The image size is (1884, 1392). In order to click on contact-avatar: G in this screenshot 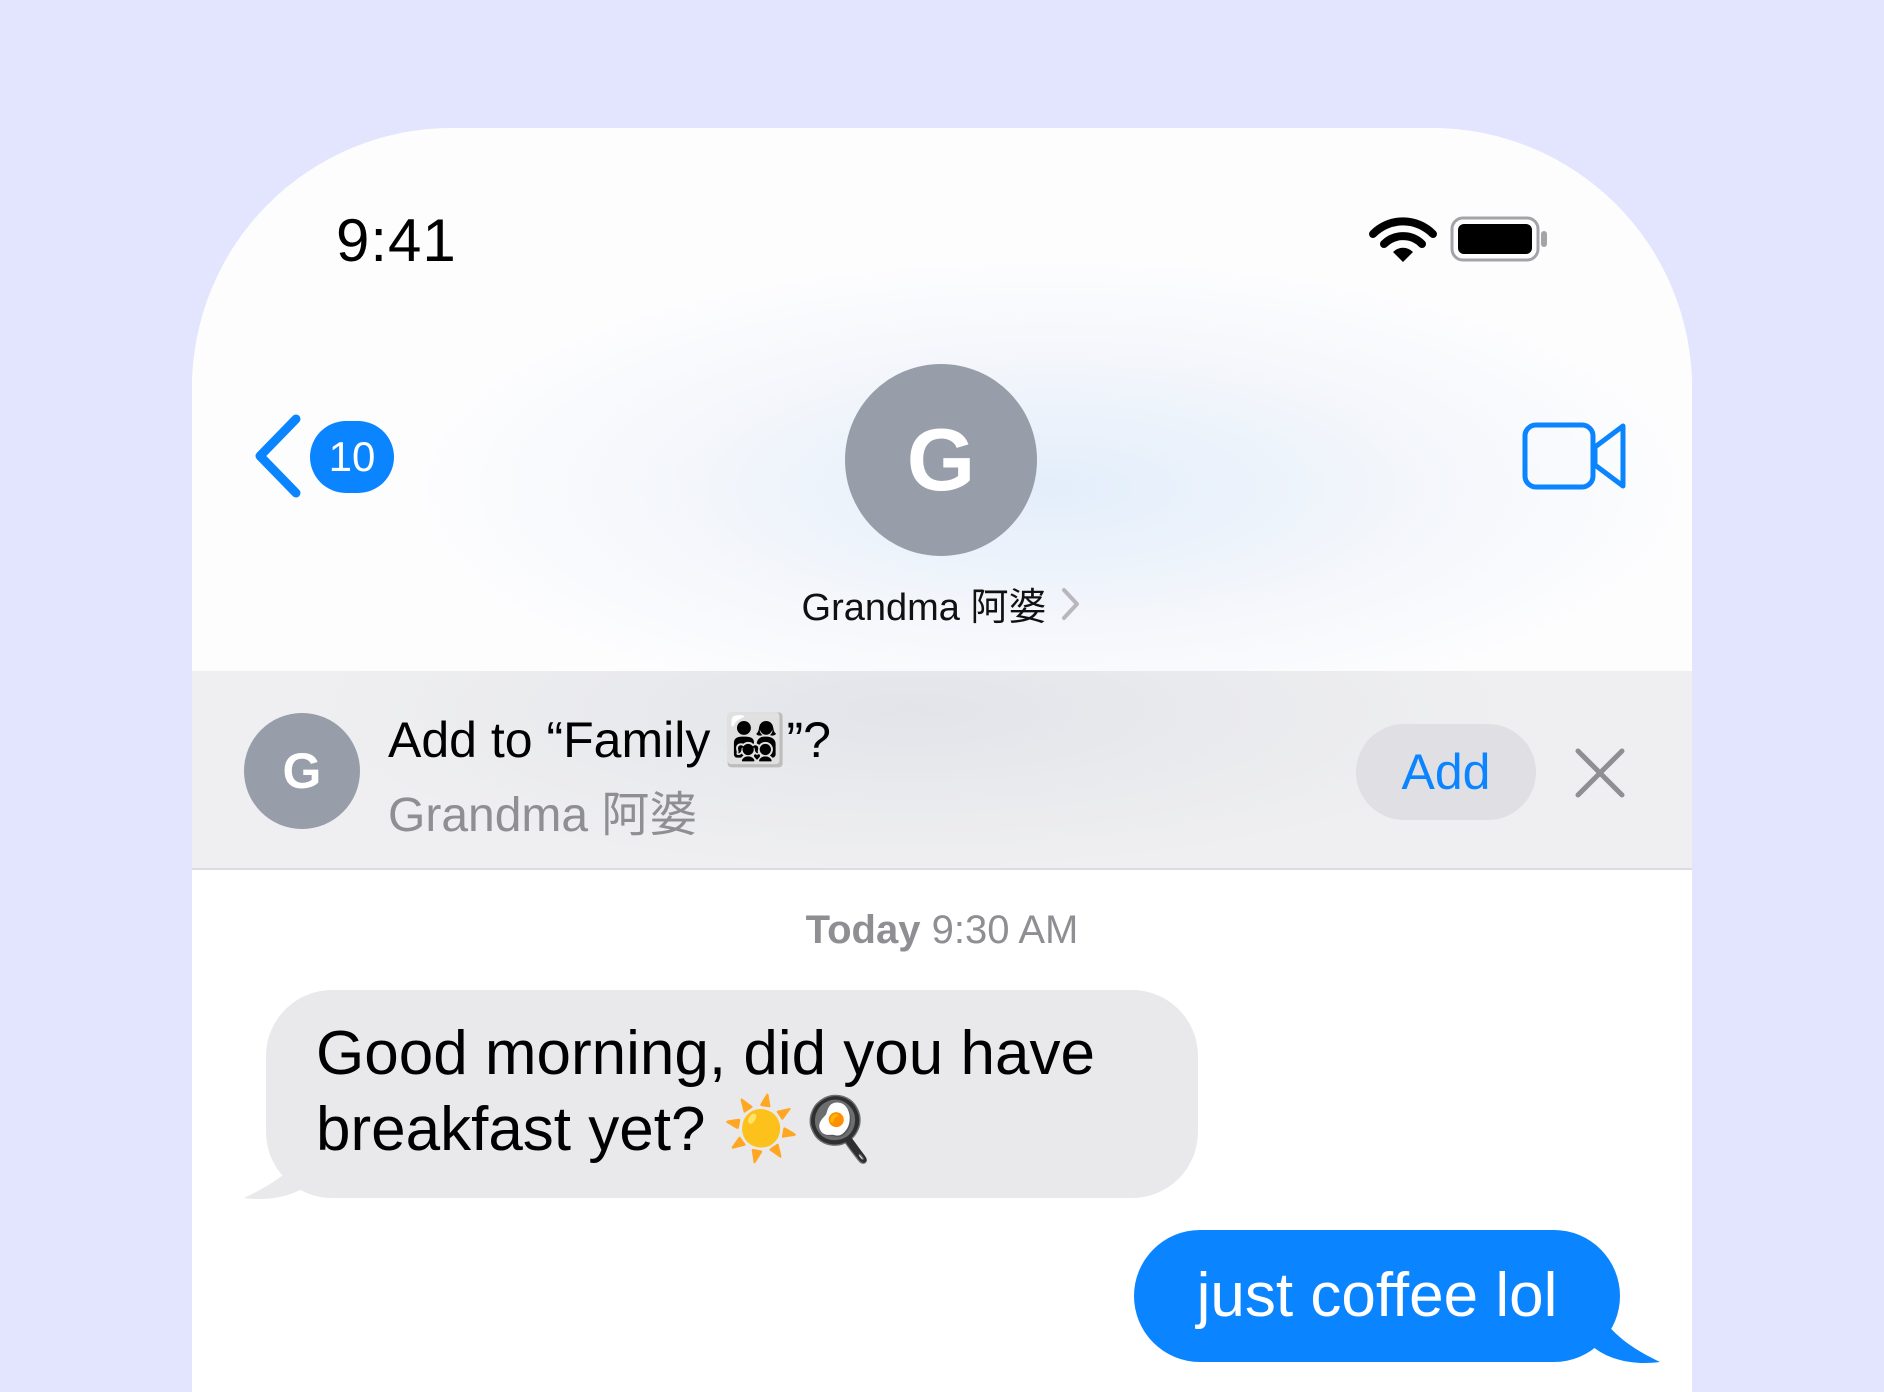, I will do `click(941, 460)`.